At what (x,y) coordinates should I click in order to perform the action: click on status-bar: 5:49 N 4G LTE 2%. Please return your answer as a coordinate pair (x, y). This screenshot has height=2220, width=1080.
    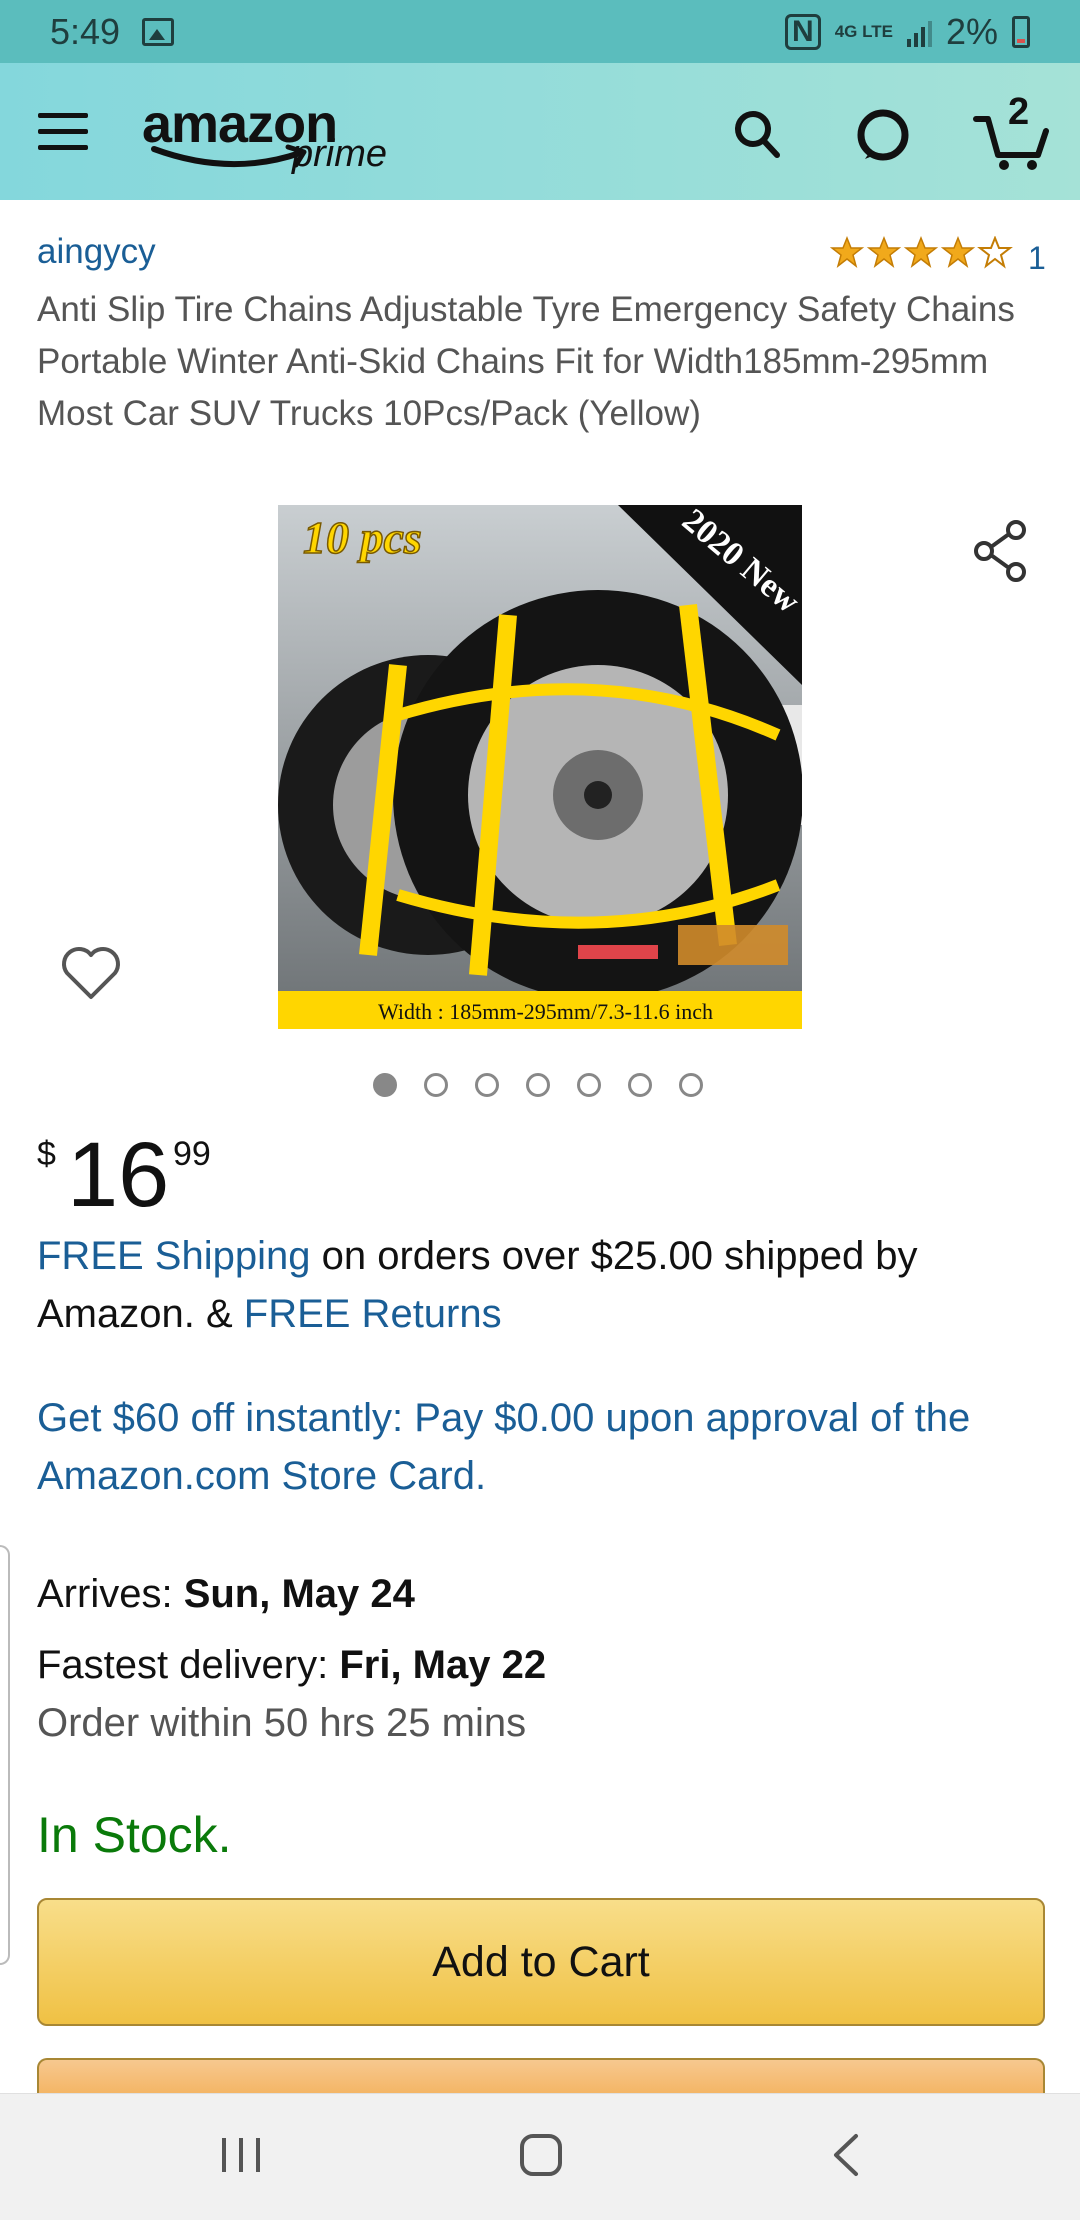
    Looking at the image, I should click on (540, 31).